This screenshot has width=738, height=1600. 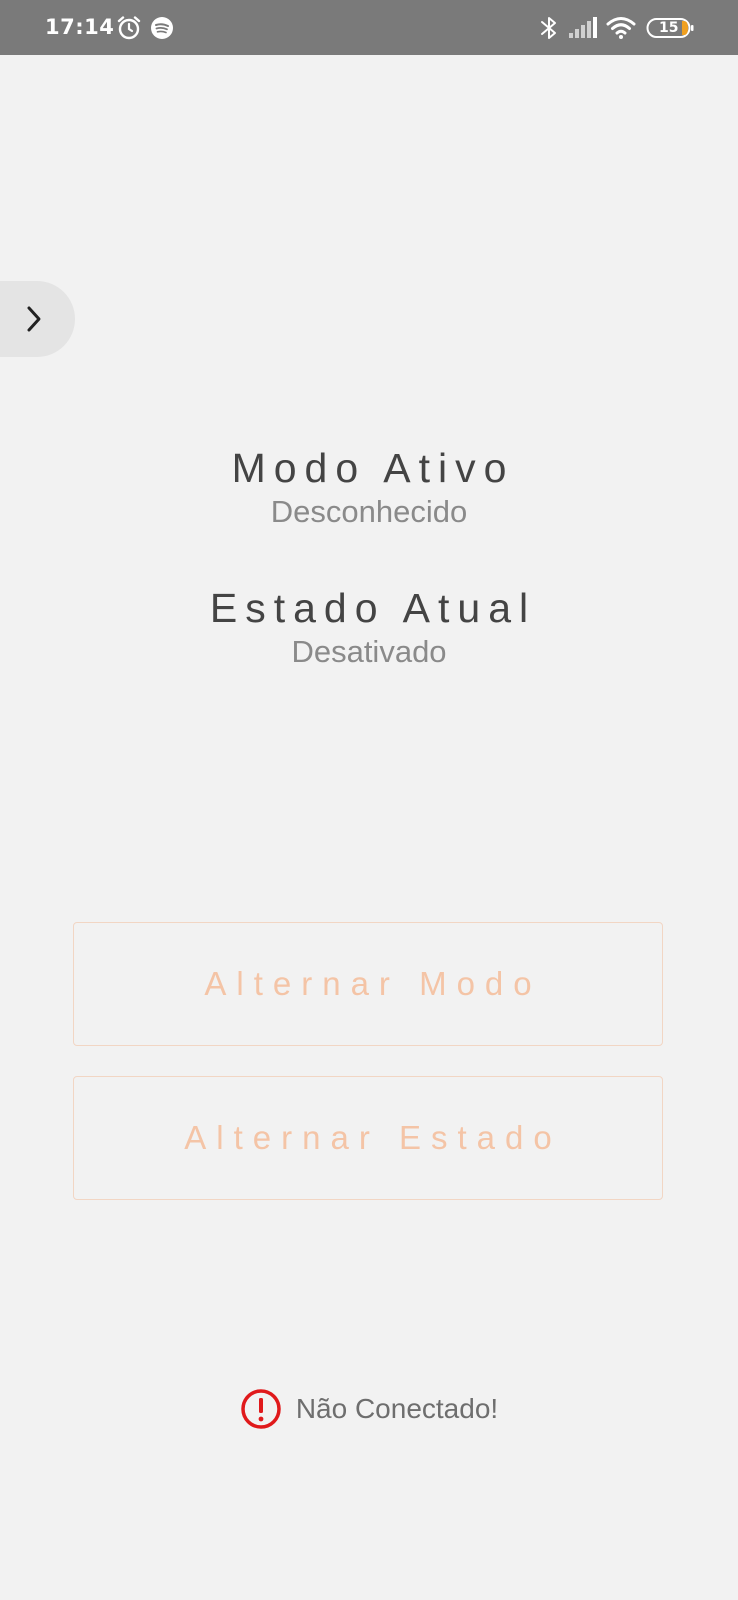 I want to click on mode-section: Modo Ativo Desconhecido, so click(x=369, y=488).